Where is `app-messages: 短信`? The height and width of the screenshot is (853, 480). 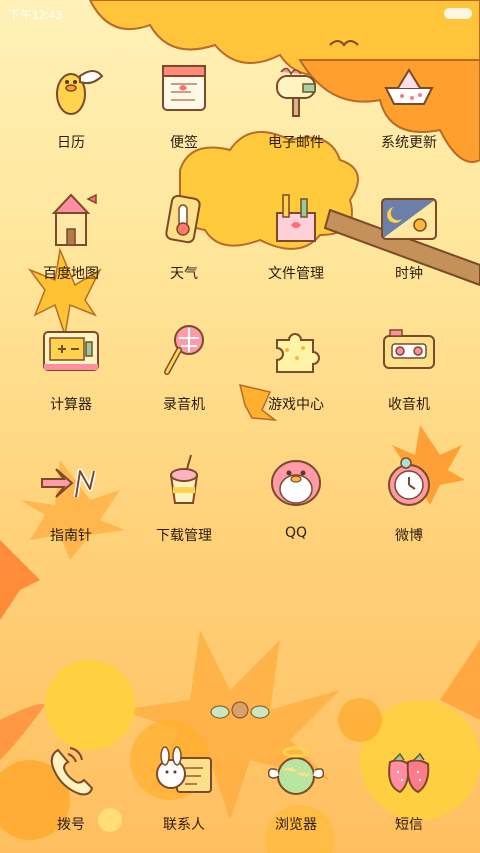
app-messages: 短信 is located at coordinates (409, 795).